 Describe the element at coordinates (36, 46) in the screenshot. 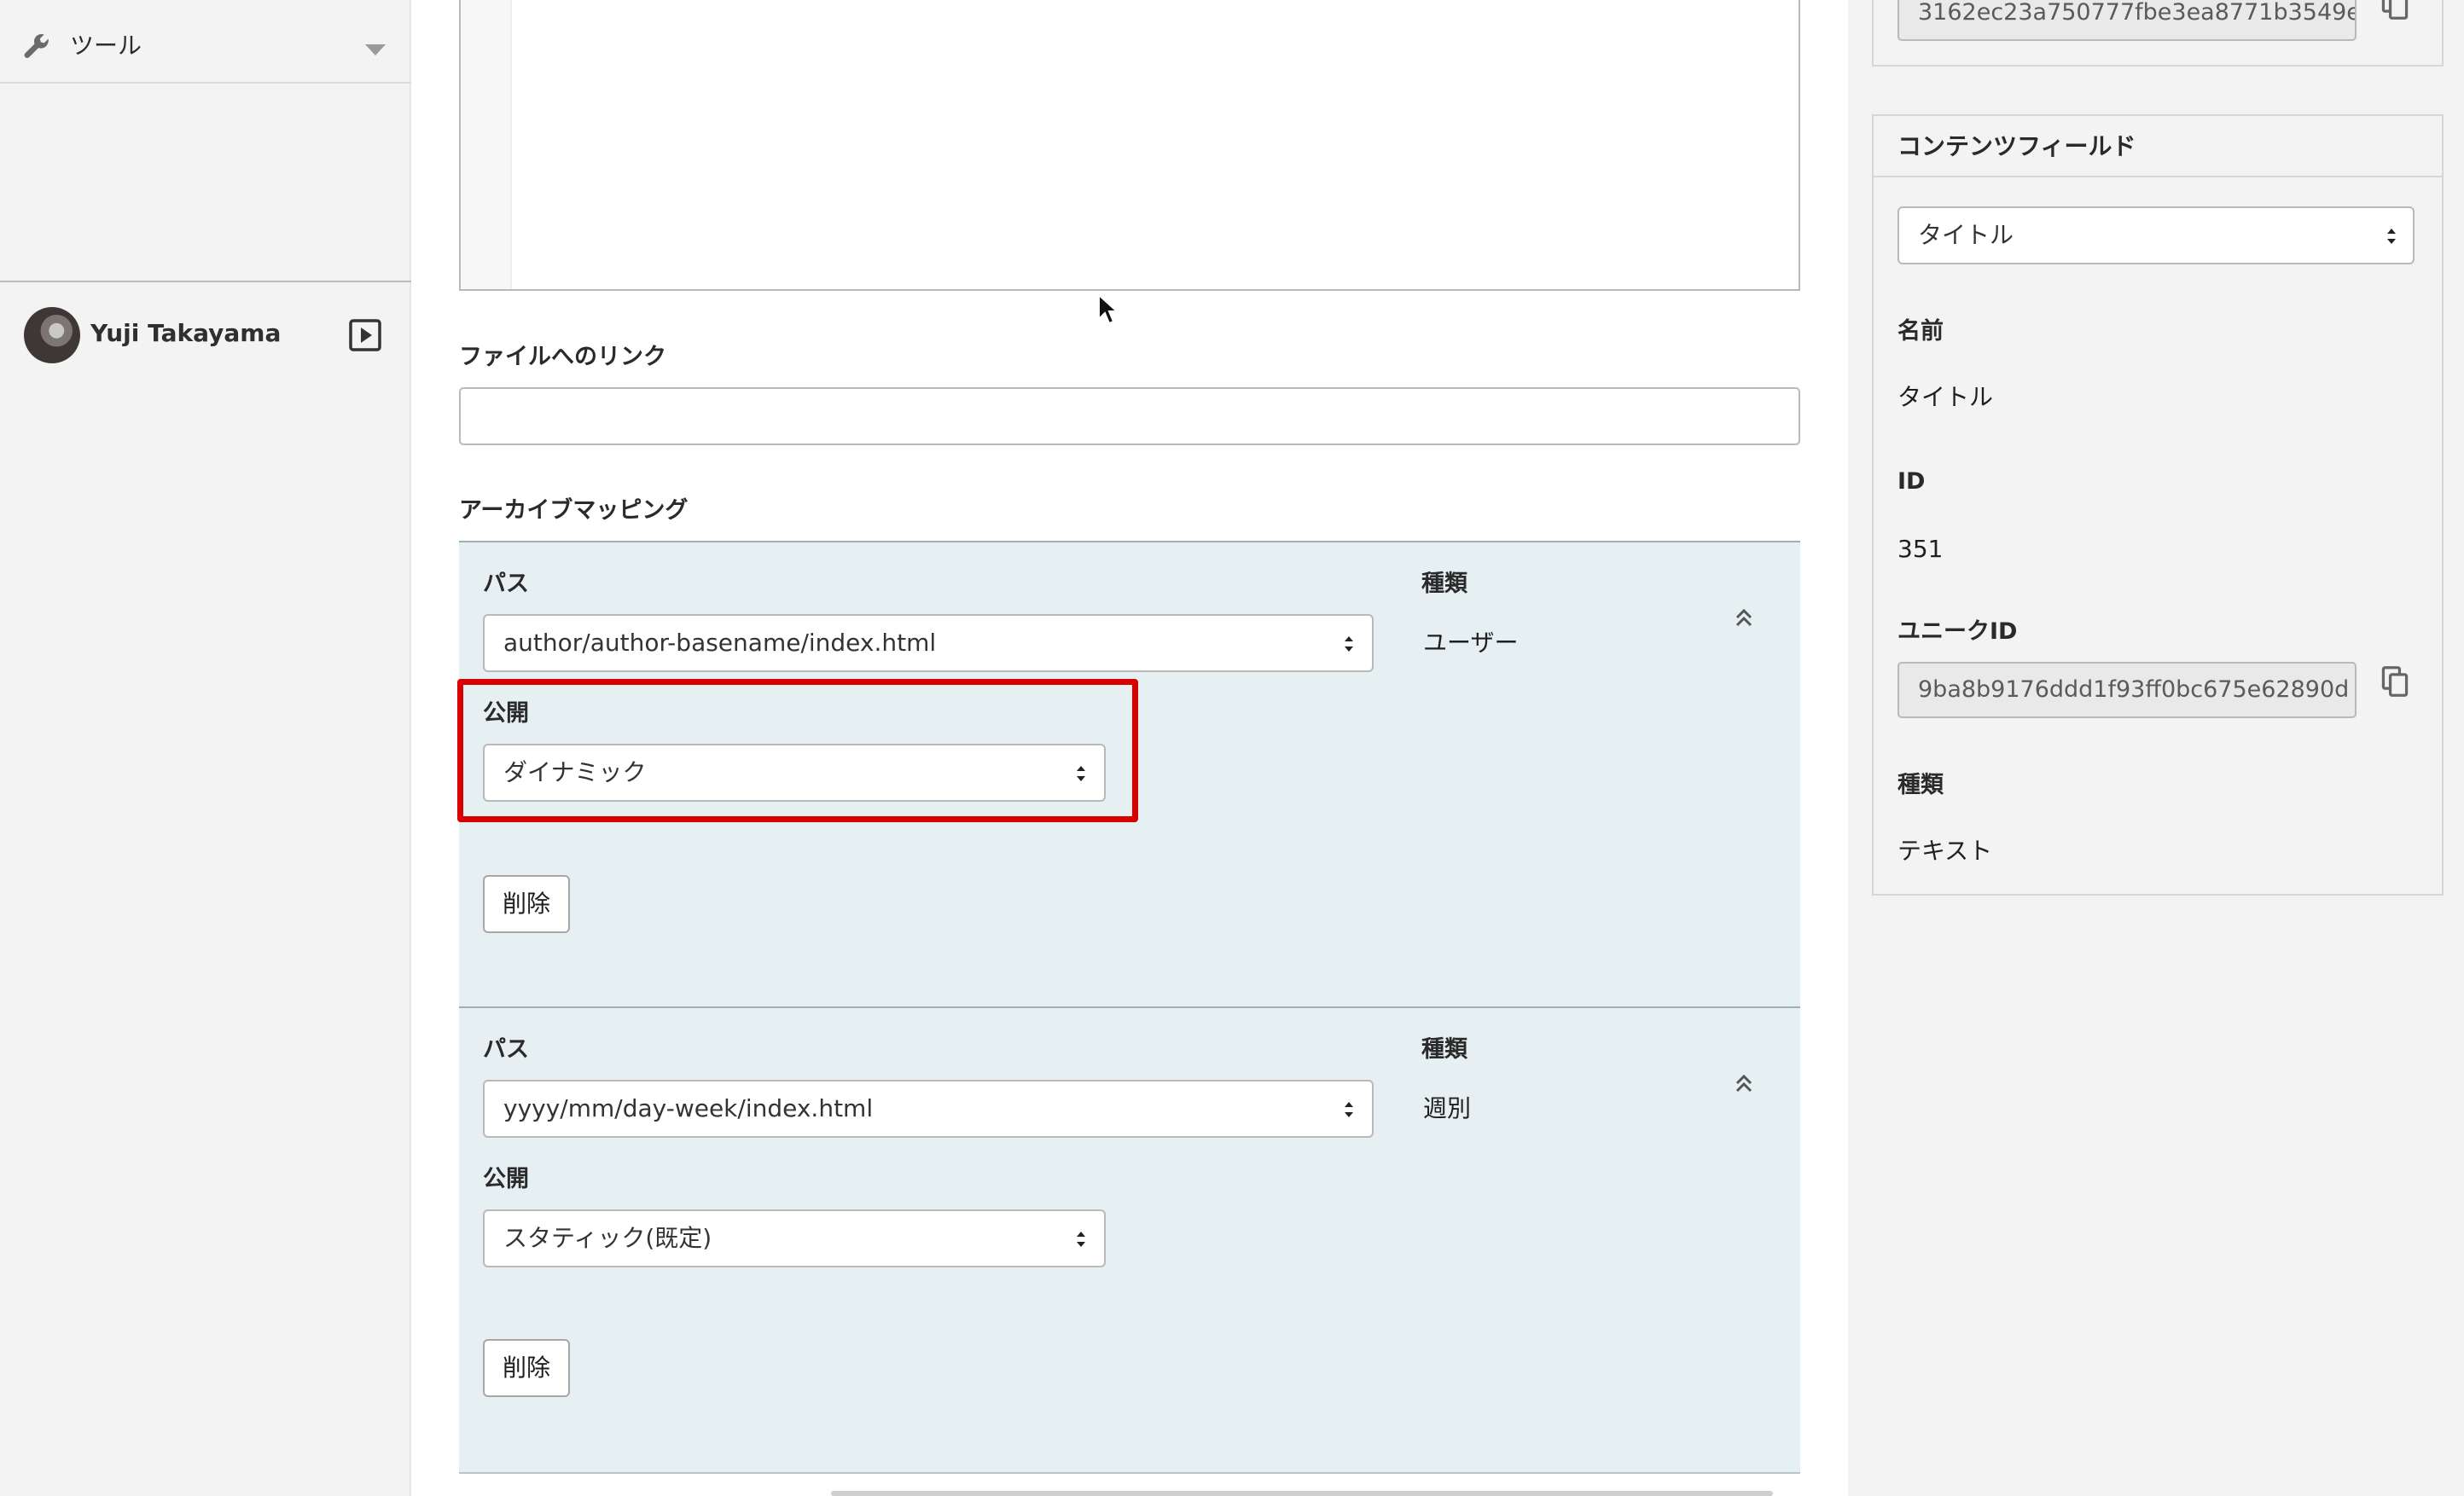

I see `wrench-icon` at that location.